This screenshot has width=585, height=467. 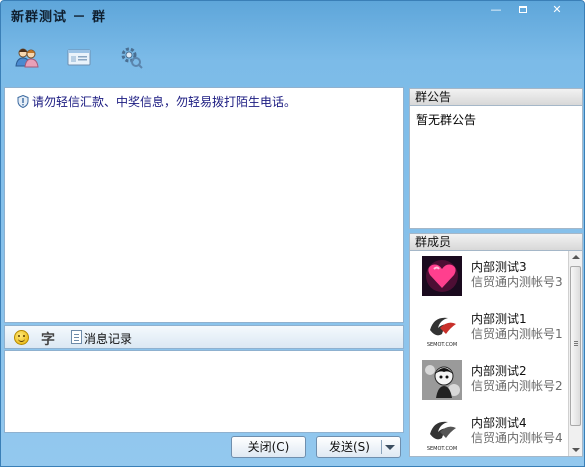 I want to click on message-input, so click(x=204, y=391).